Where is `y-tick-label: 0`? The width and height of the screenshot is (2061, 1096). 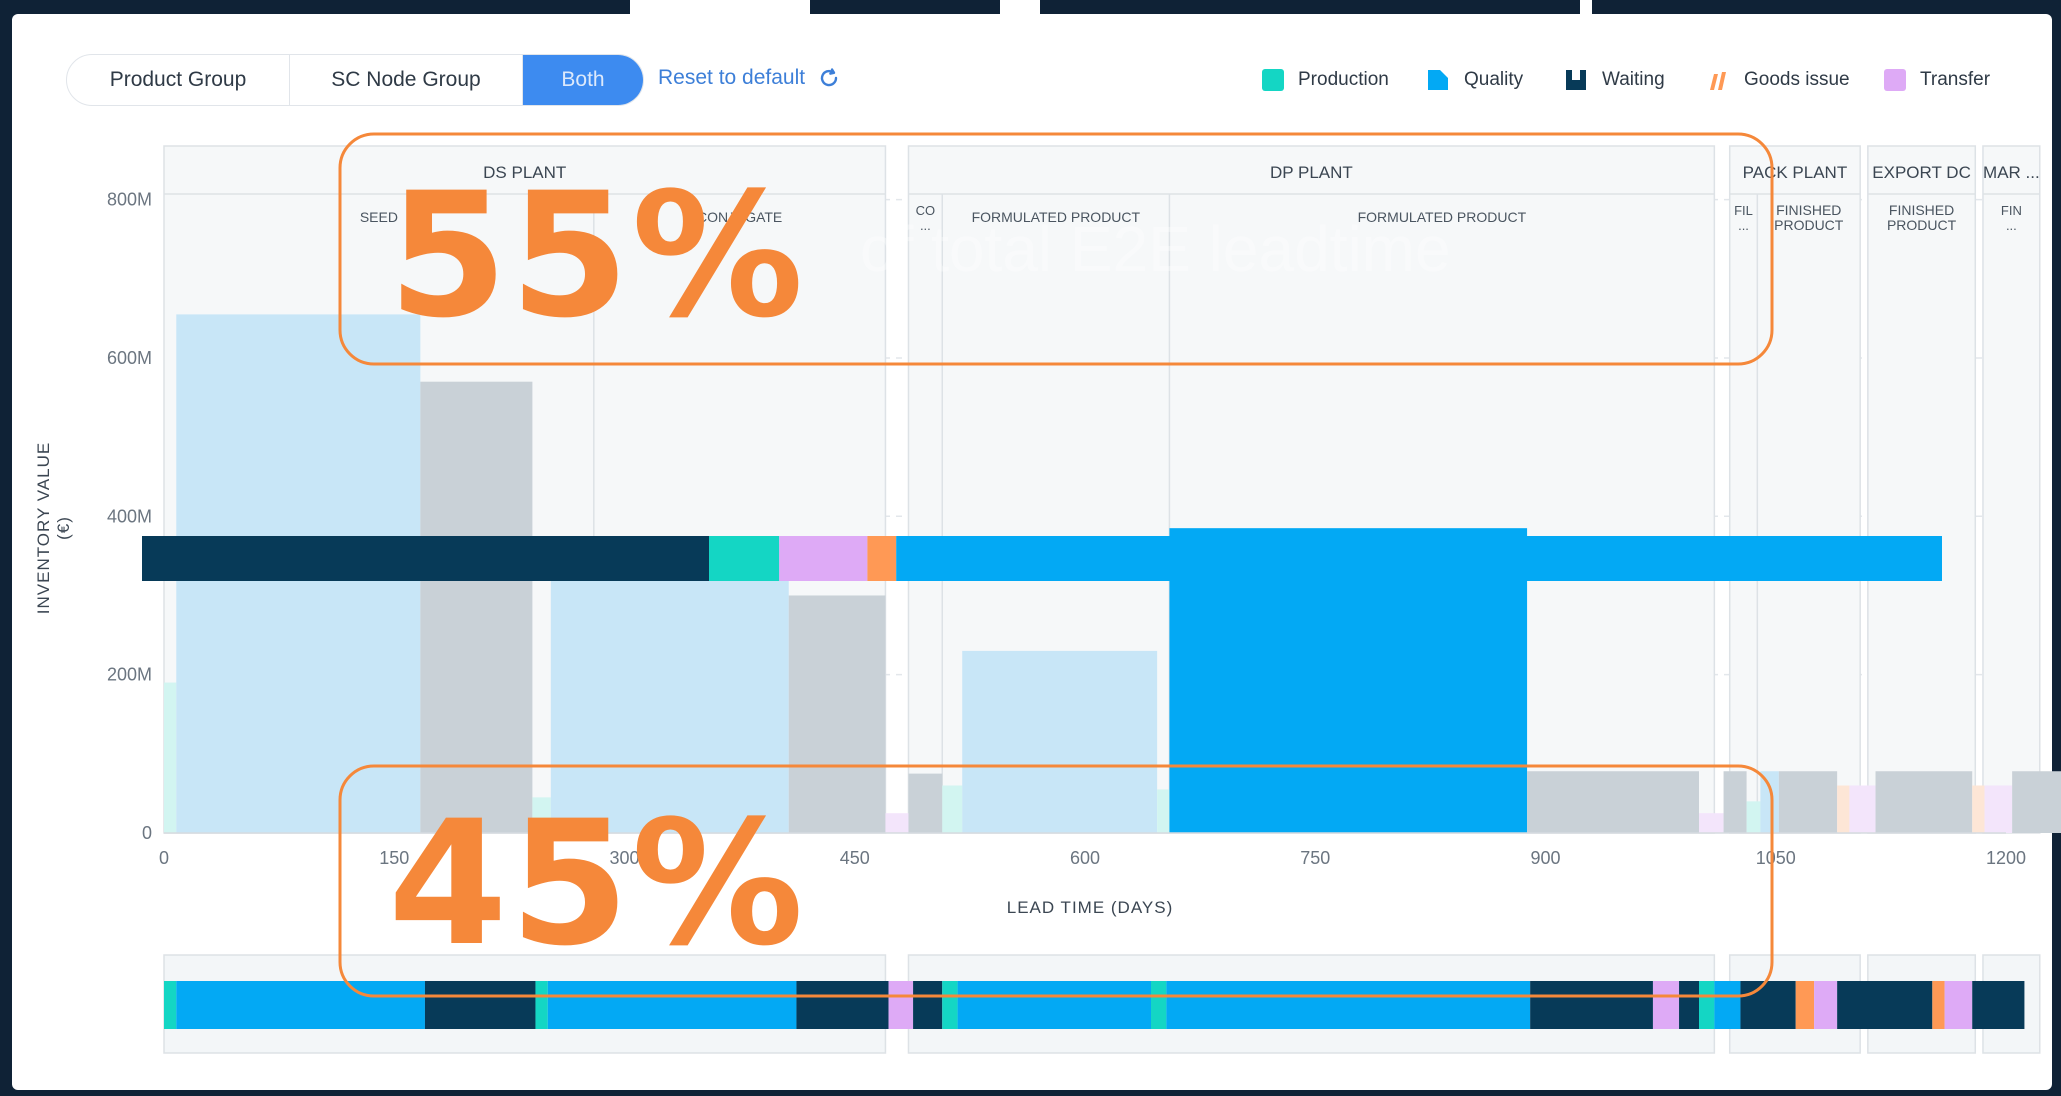
y-tick-label: 0 is located at coordinates (147, 833).